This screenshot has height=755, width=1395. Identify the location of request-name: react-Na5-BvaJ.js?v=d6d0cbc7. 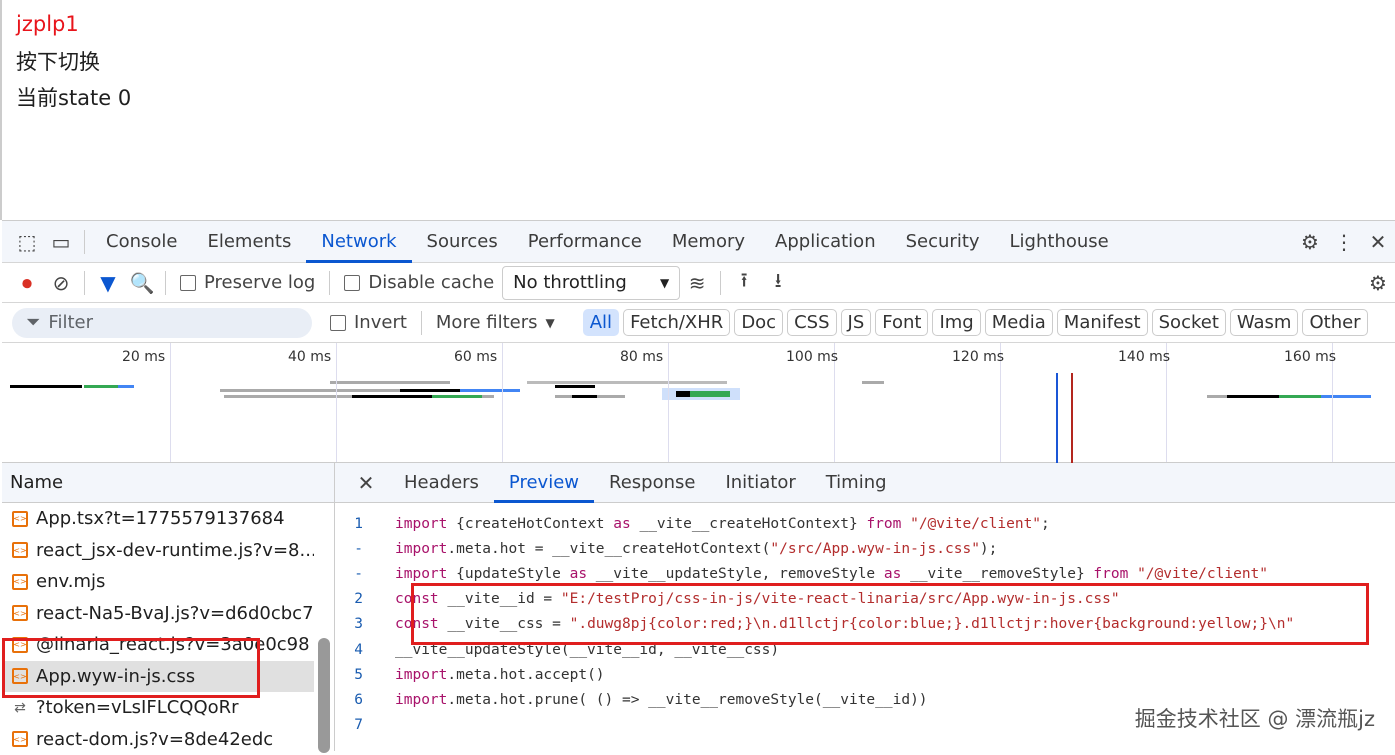
(175, 613).